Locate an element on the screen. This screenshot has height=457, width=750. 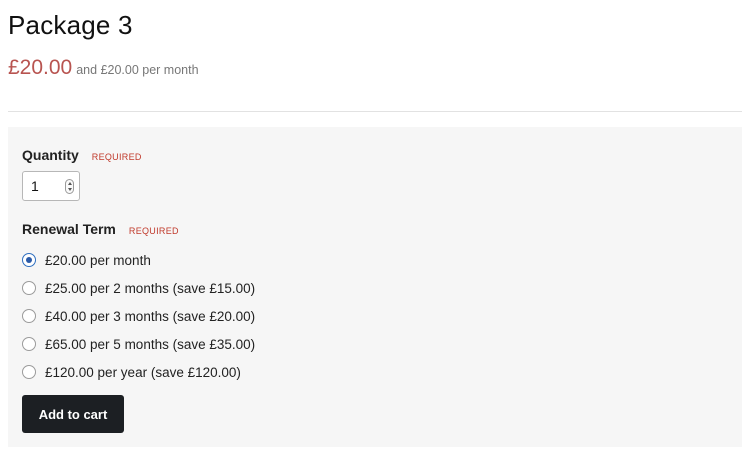
renewal-label-row: Renewal Term REQUIRED is located at coordinates (100, 229).